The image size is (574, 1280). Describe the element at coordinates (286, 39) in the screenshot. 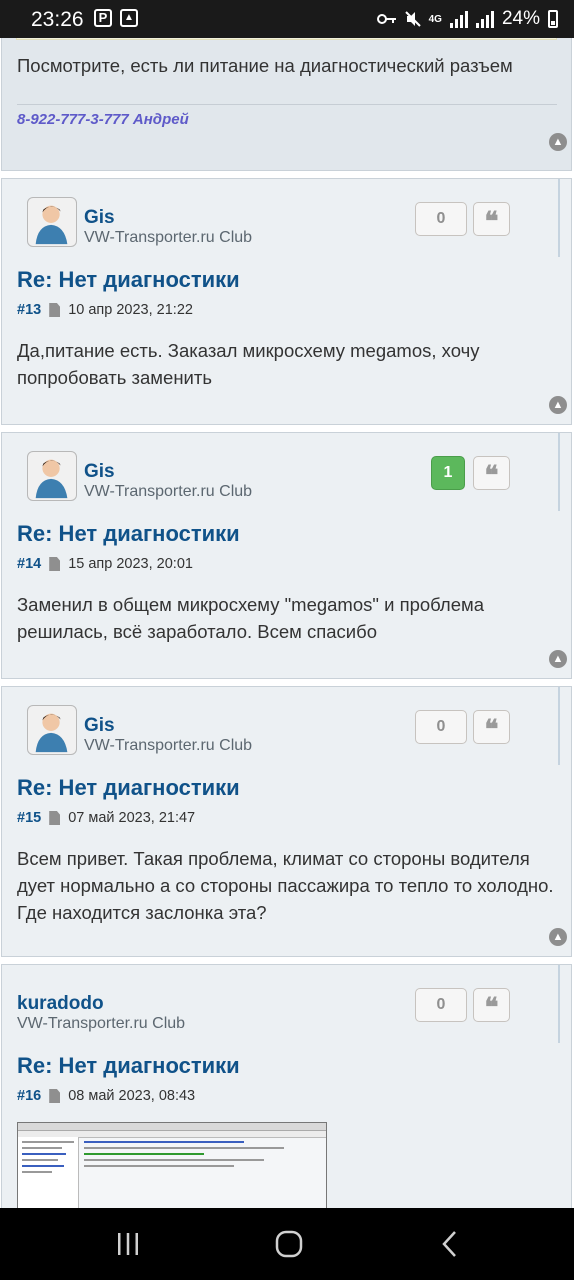

I see `quote-box-edge` at that location.